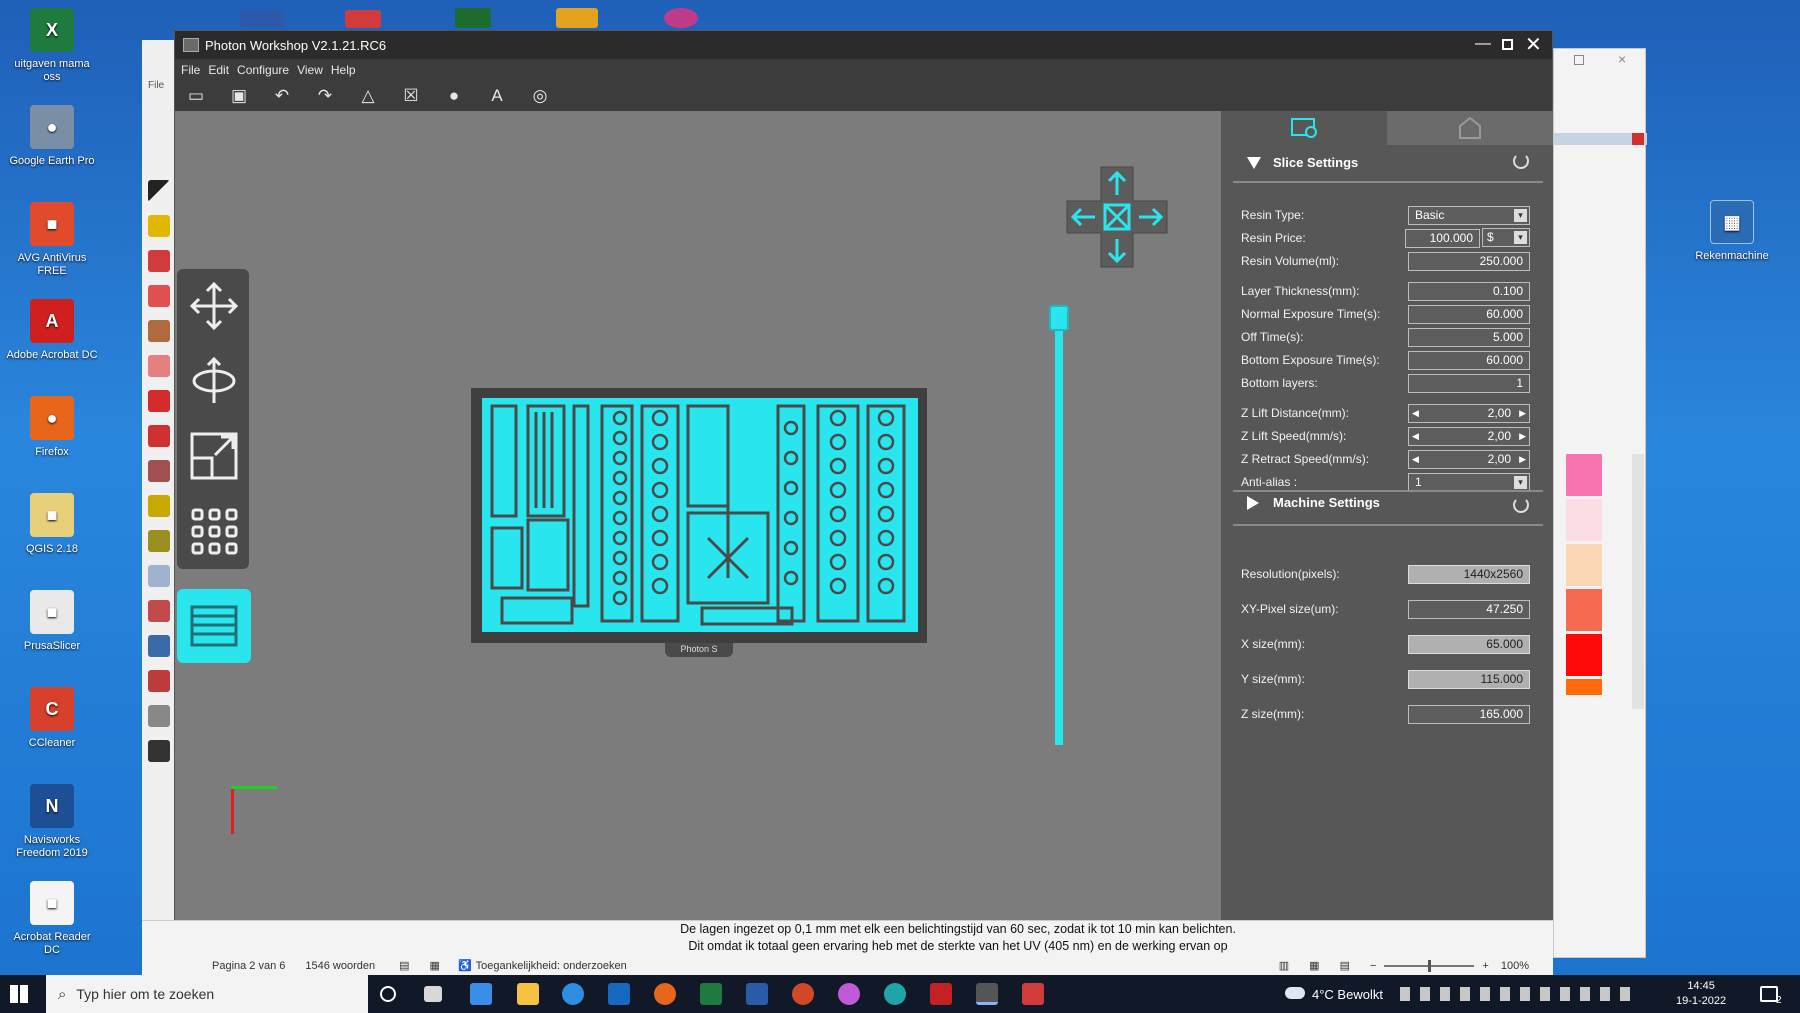 Image resolution: width=1800 pixels, height=1013 pixels. I want to click on menu-configure: Configure, so click(263, 70).